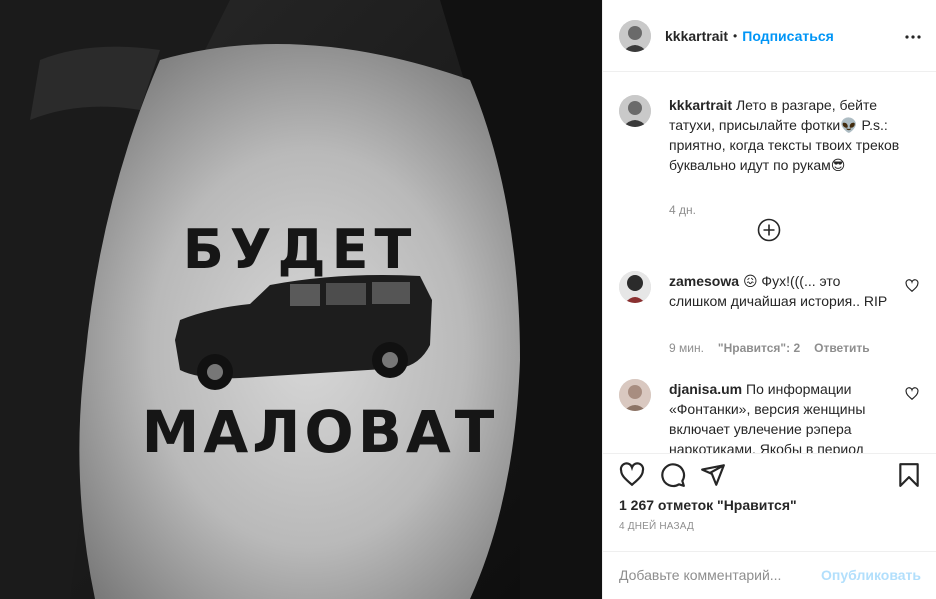 Image resolution: width=936 pixels, height=599 pixels. What do you see at coordinates (708, 505) in the screenshot?
I see `likes-count: 1 267 отметок "Нравится"` at bounding box center [708, 505].